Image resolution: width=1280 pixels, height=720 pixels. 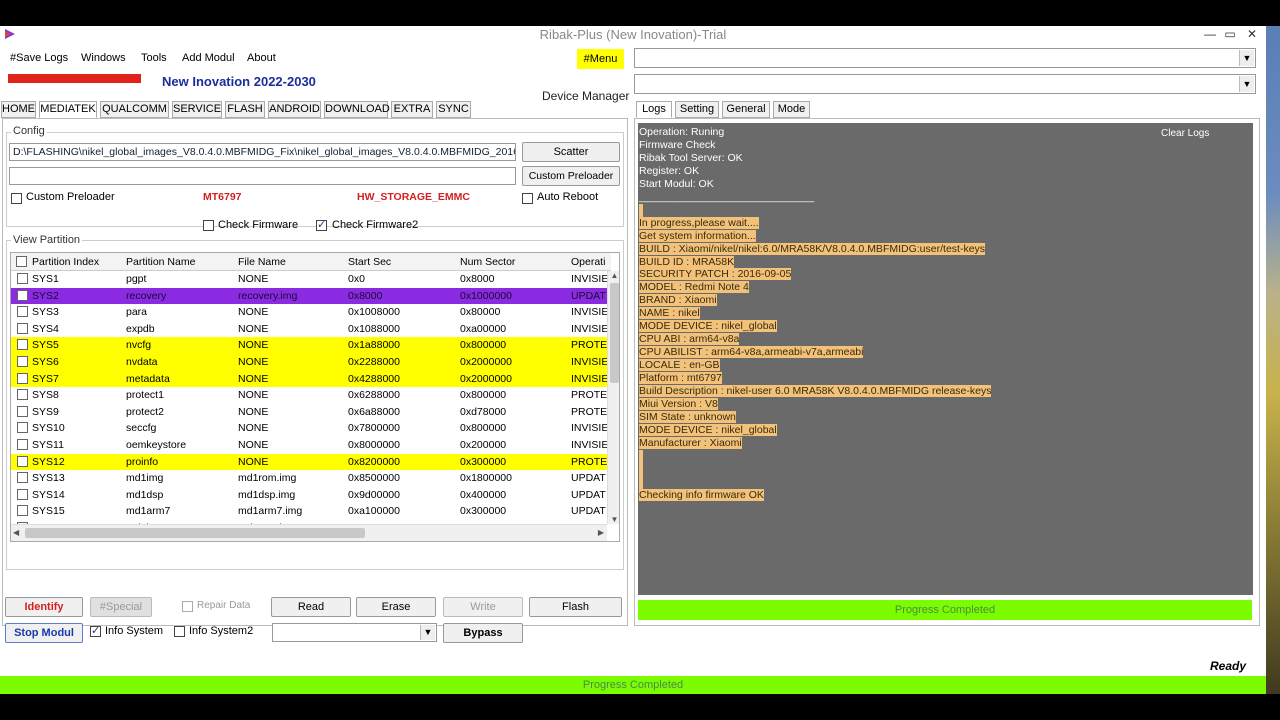 What do you see at coordinates (154, 58) in the screenshot?
I see `menu-tools: Tools` at bounding box center [154, 58].